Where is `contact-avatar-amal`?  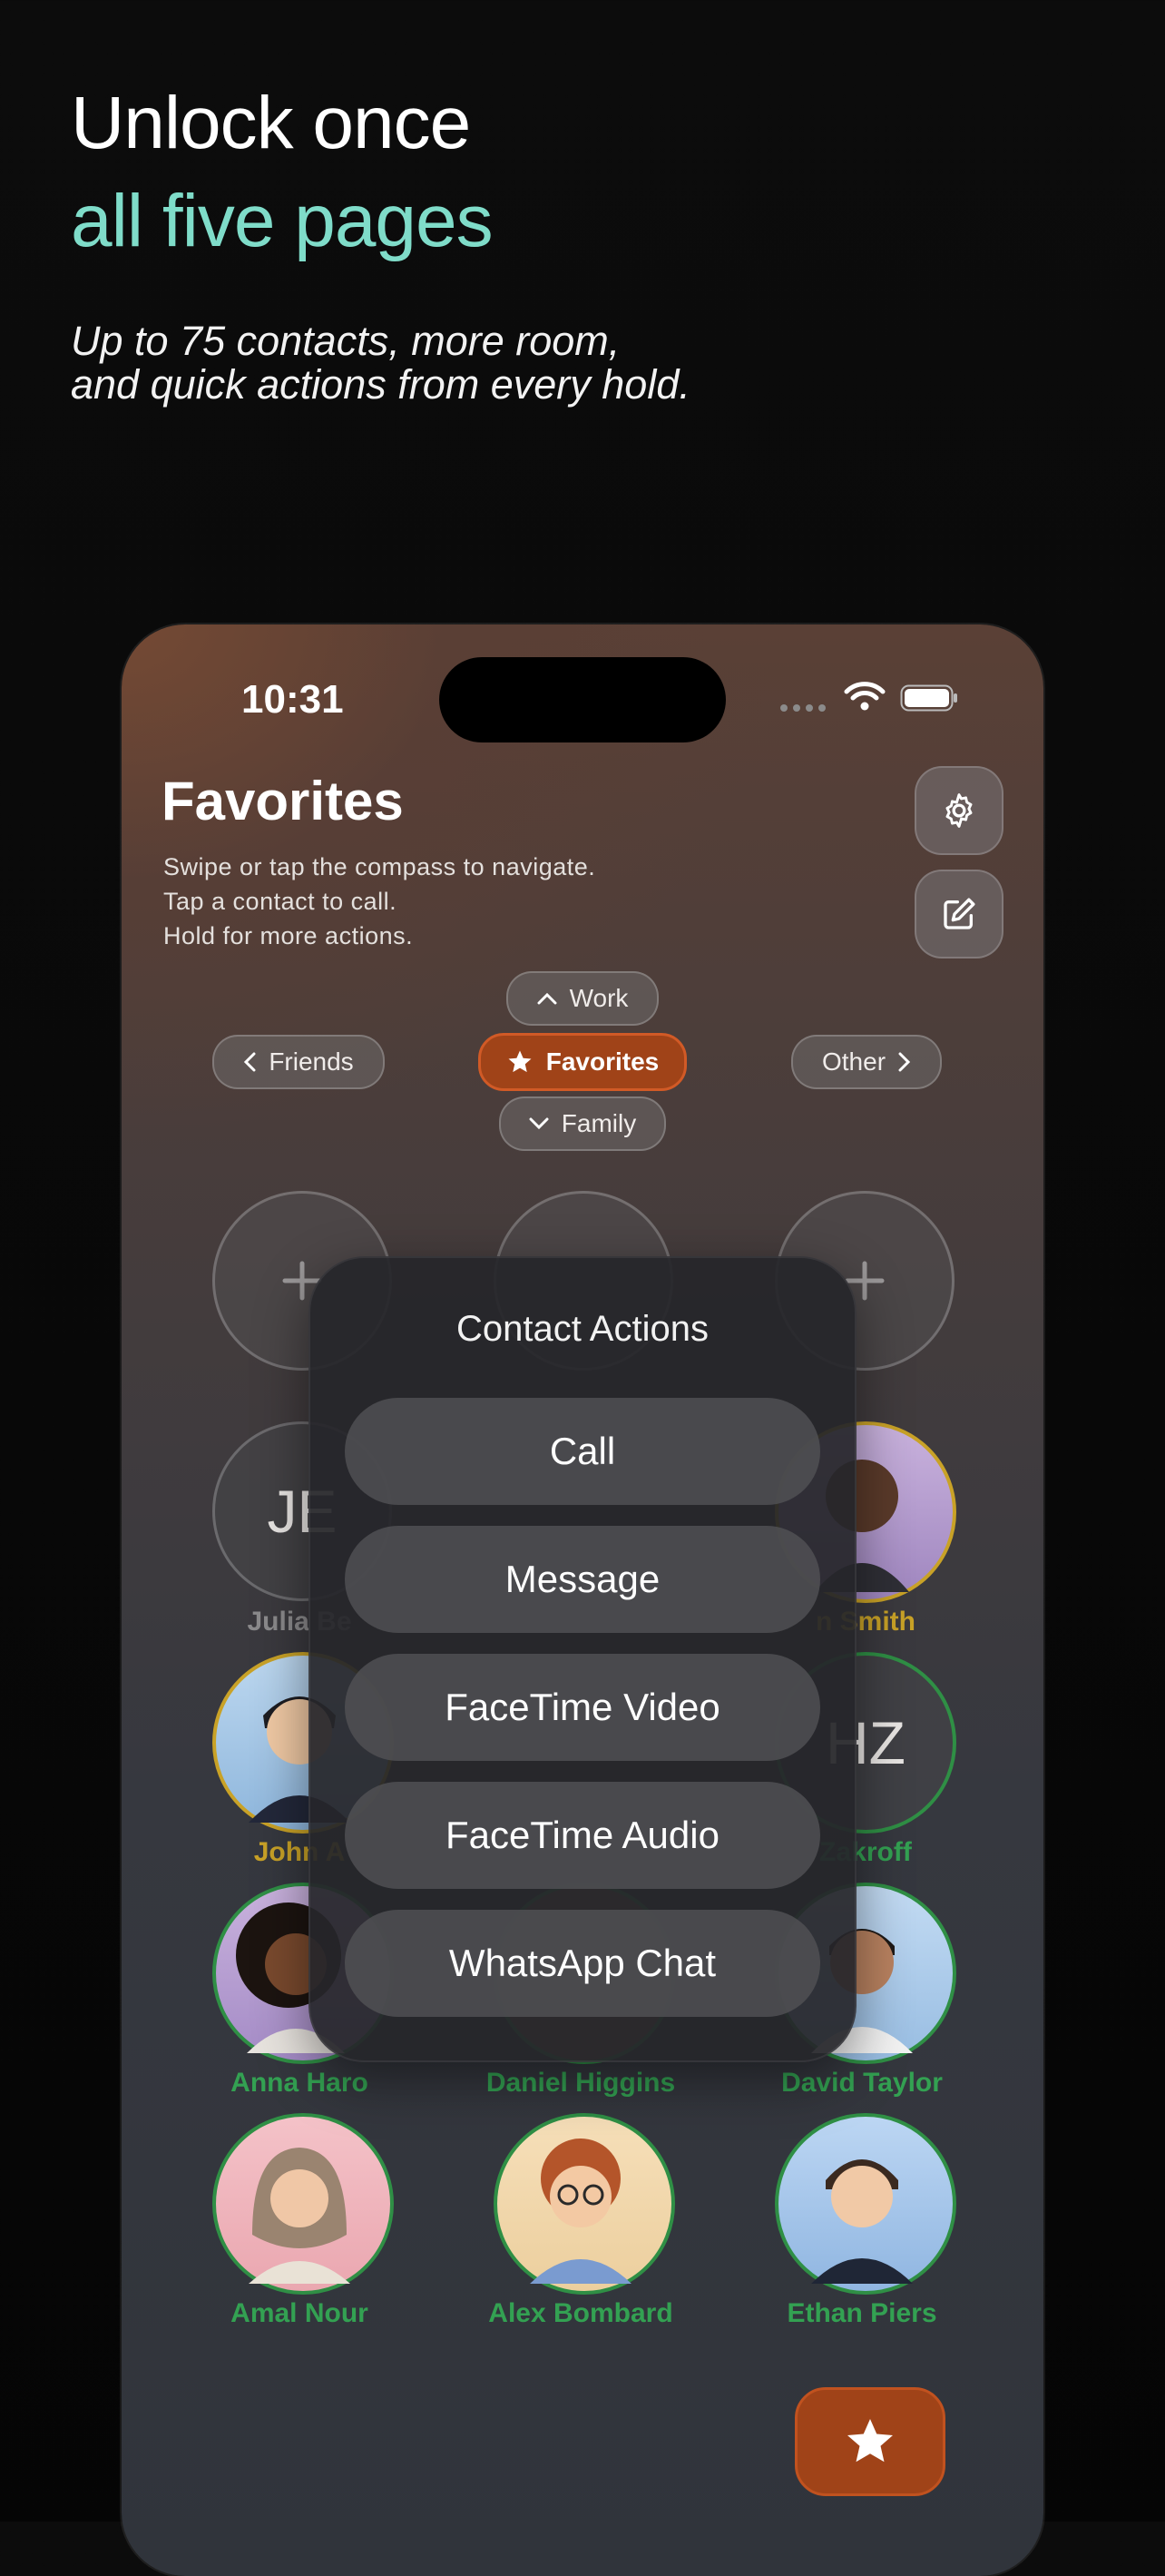 contact-avatar-amal is located at coordinates (303, 2204).